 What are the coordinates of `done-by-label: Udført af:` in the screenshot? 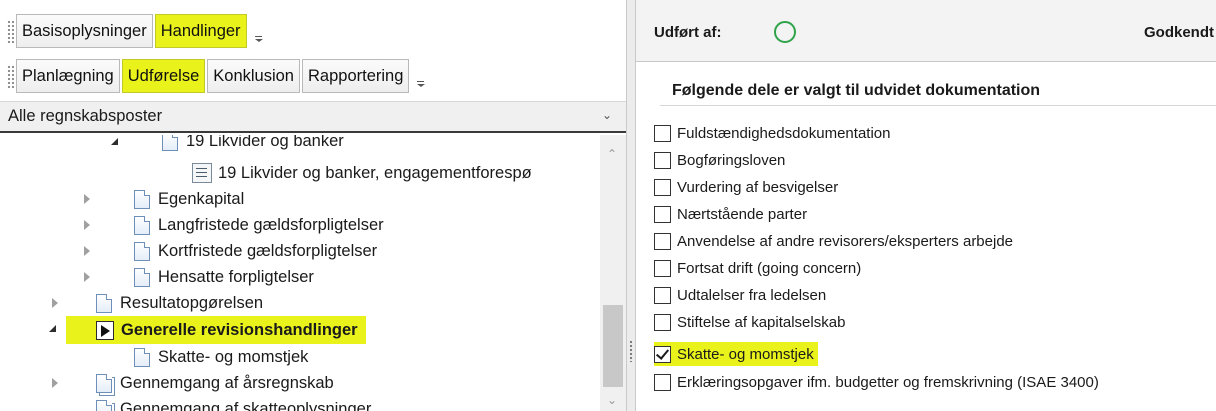 It's located at (688, 32).